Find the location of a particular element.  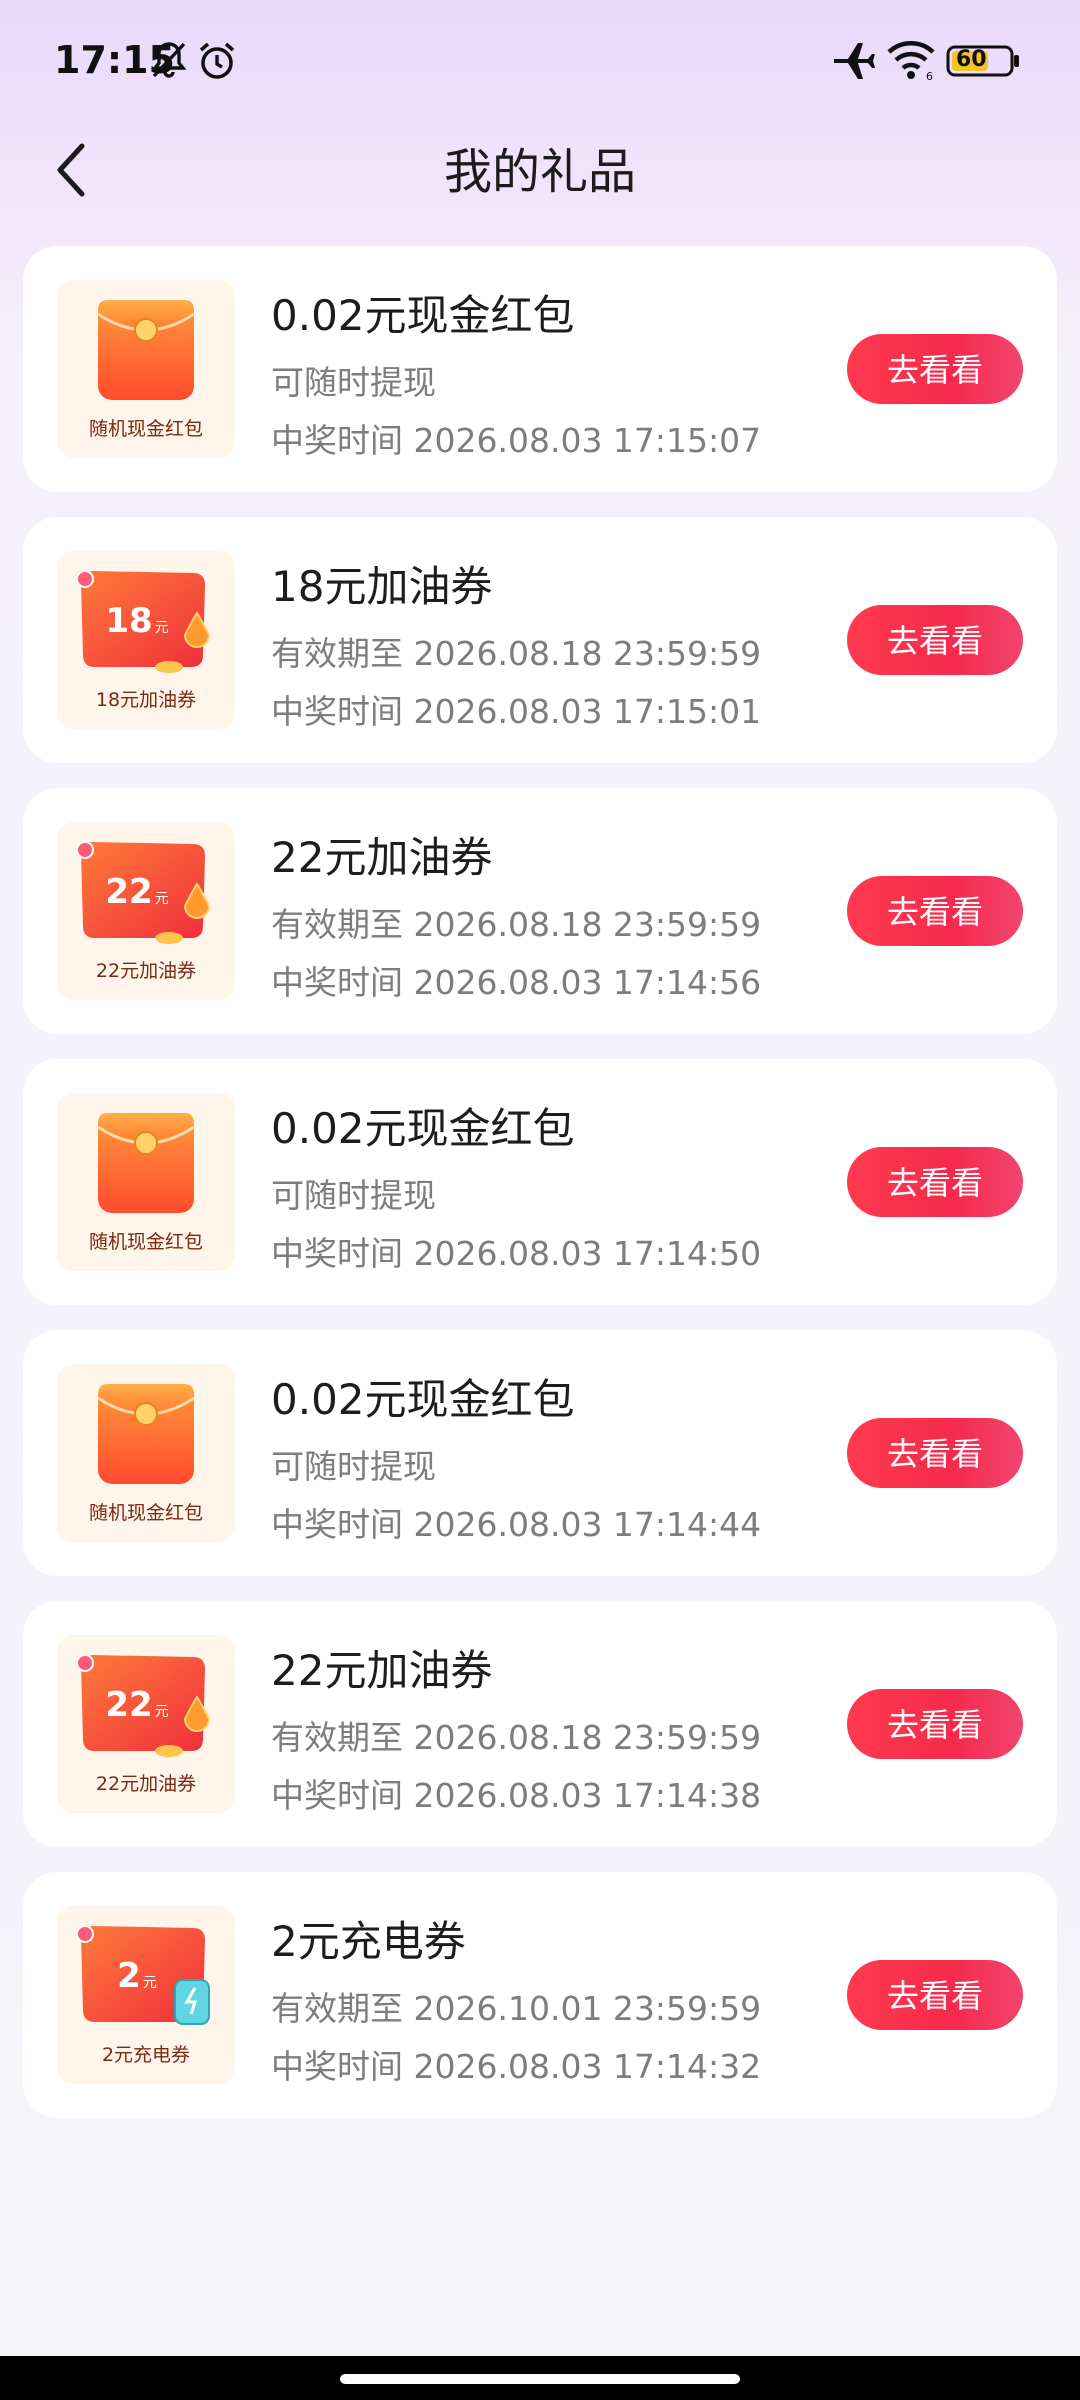

gift-thumbnail: 18 元 18元加油券 is located at coordinates (146, 640).